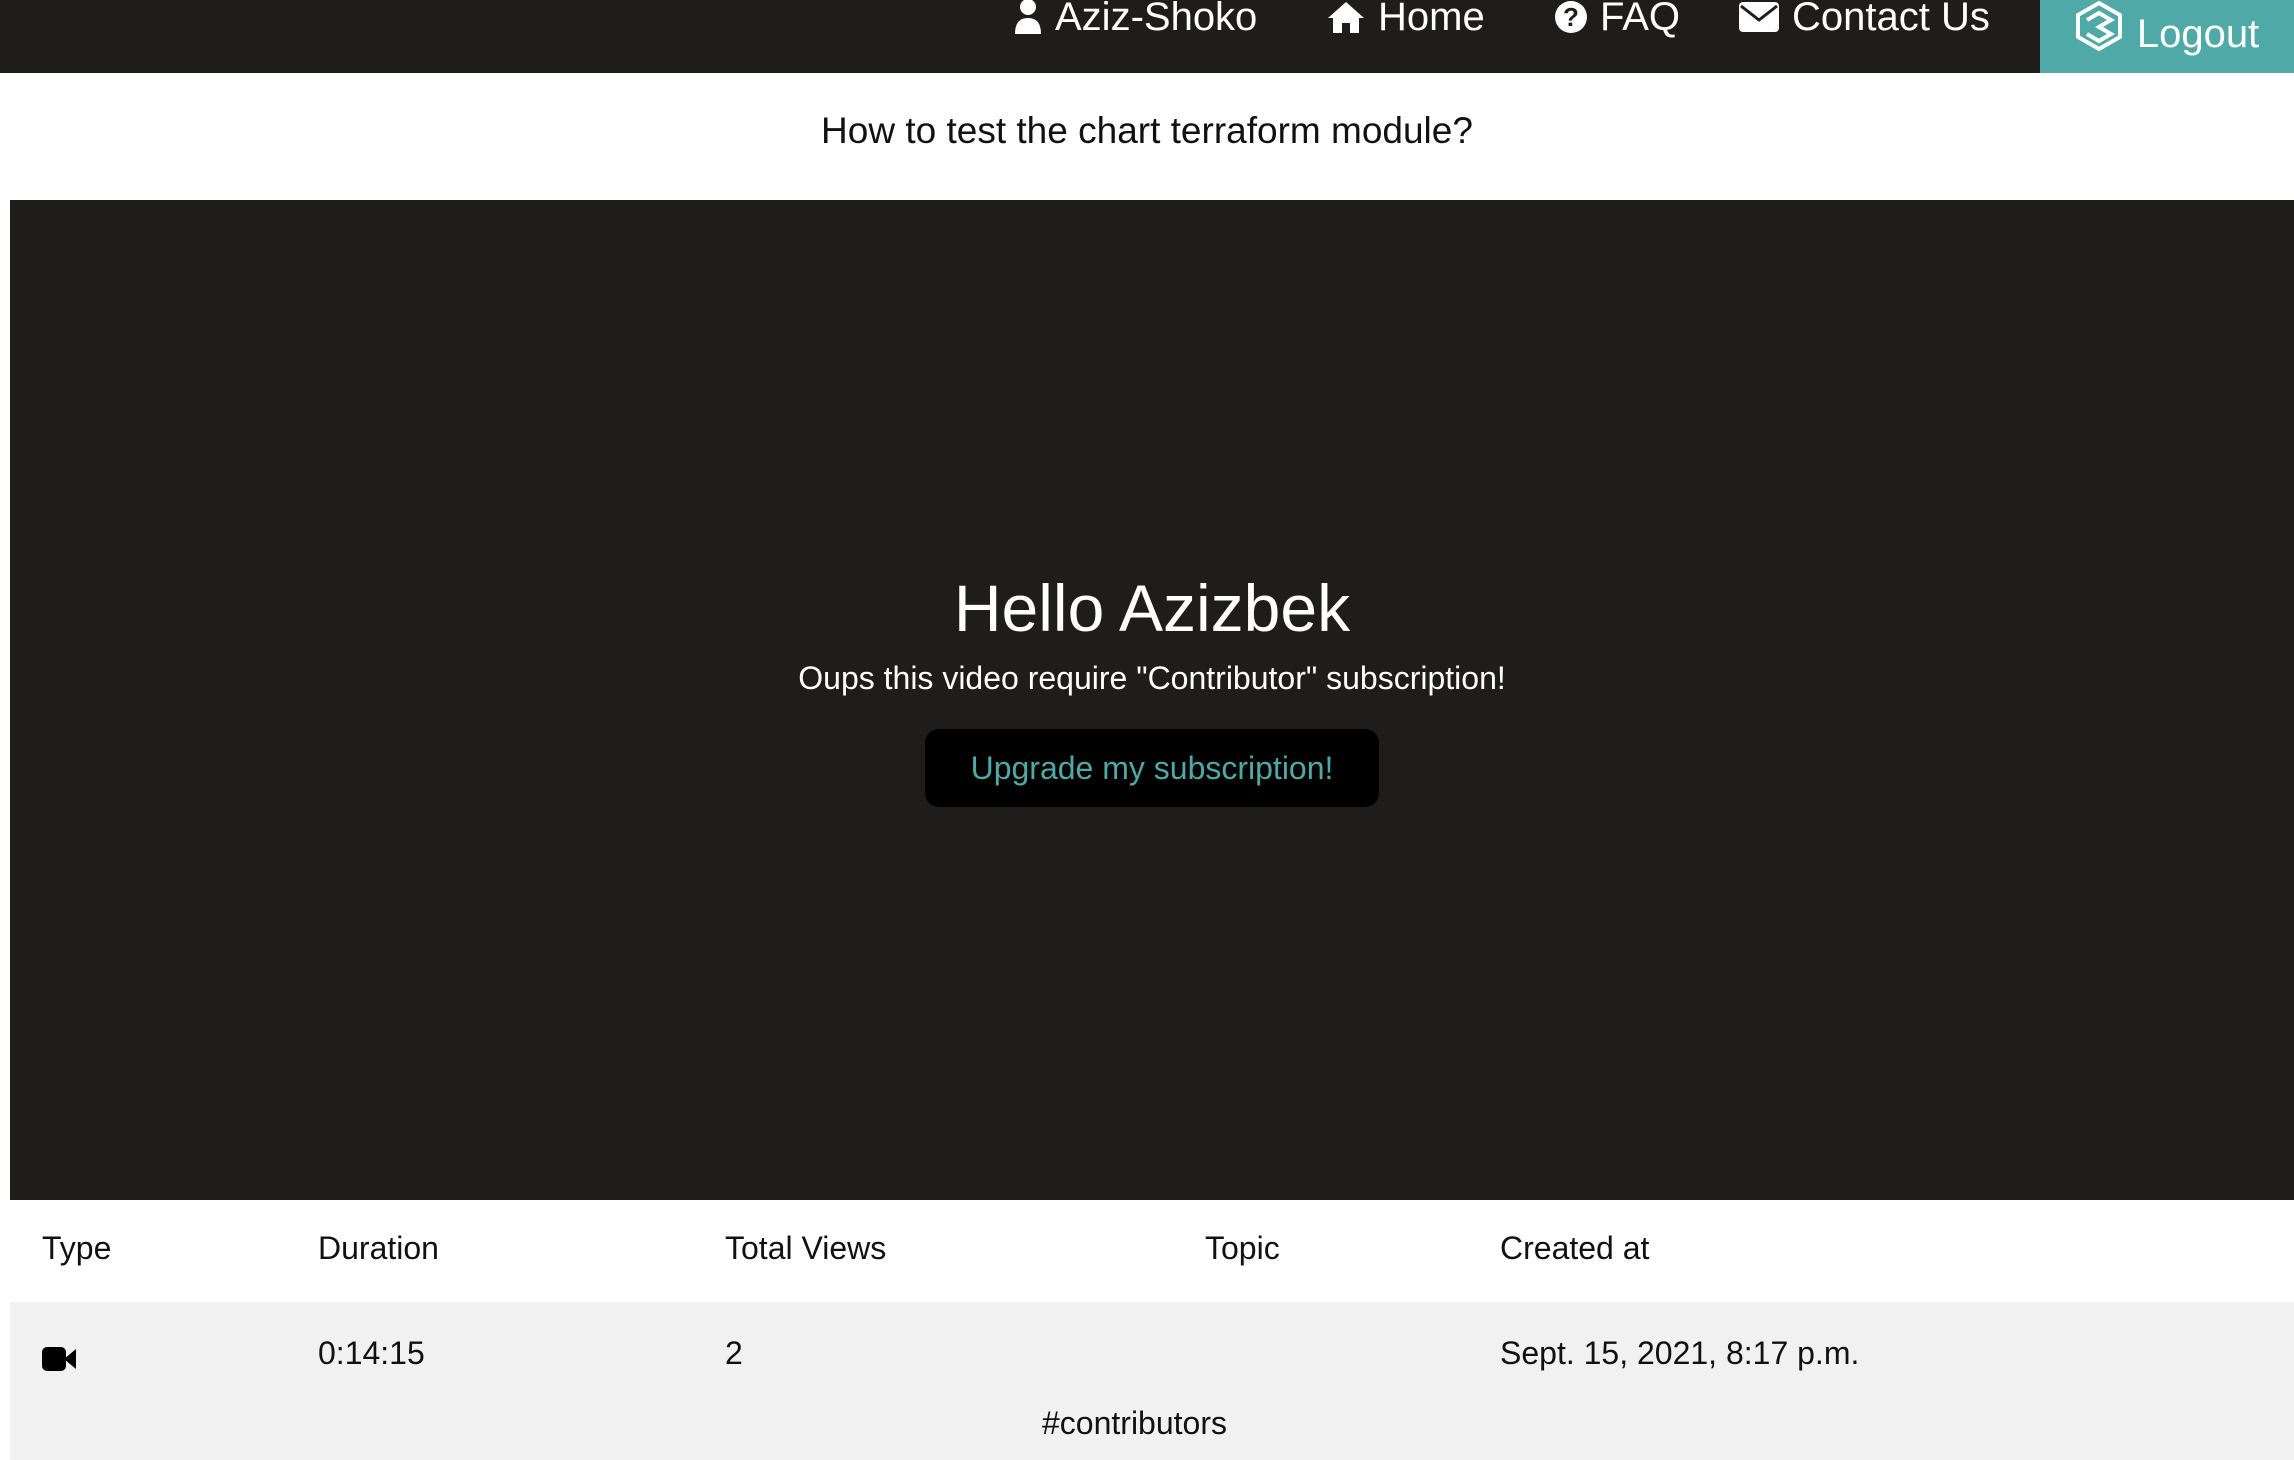 The width and height of the screenshot is (2294, 1460). Describe the element at coordinates (1152, 768) in the screenshot. I see `upgrade-subscription-button: Upgrade my subscription!` at that location.